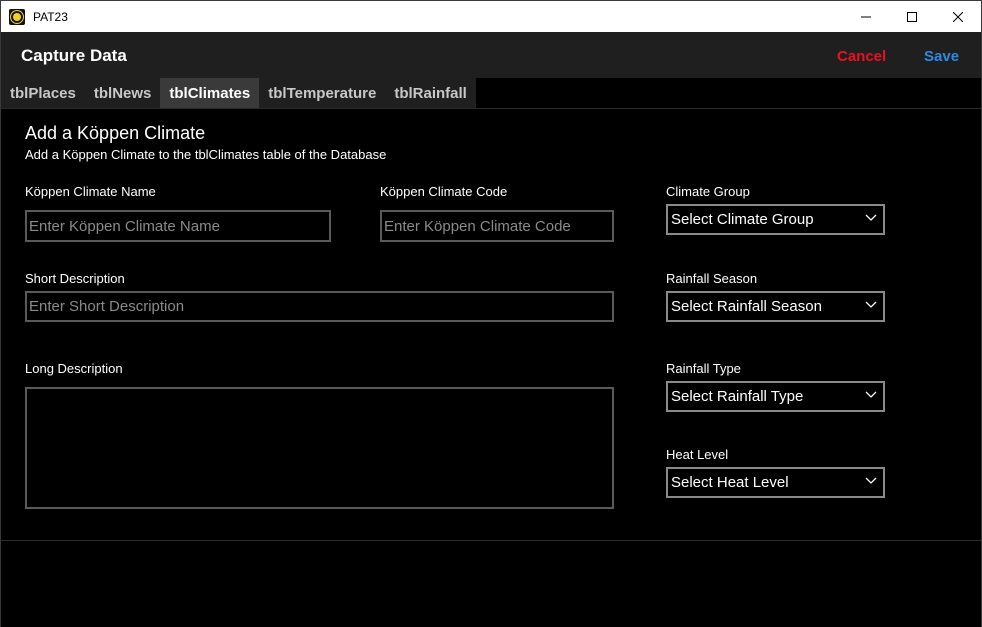  Describe the element at coordinates (75, 278) in the screenshot. I see `short-description-label: Short Description` at that location.